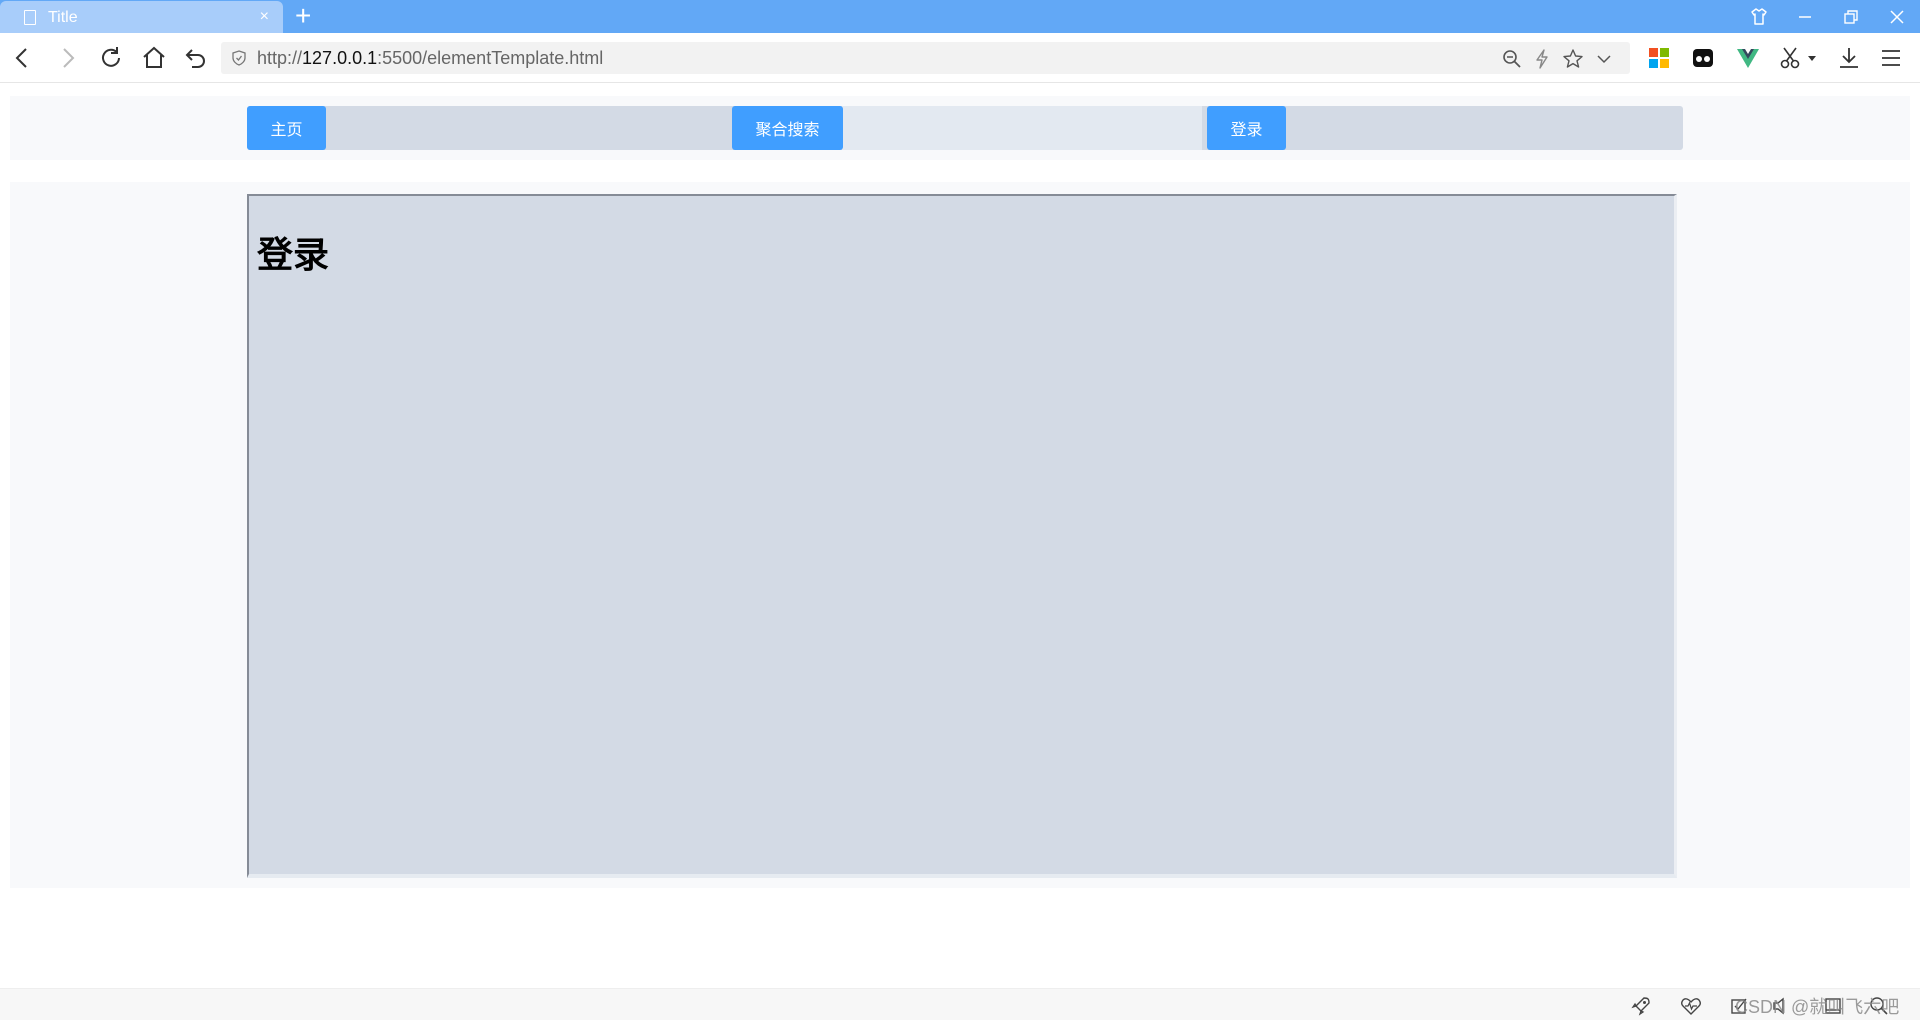 This screenshot has width=1920, height=1022. Describe the element at coordinates (490, 58) in the screenshot. I see `url-path: :5500/elementTemplate.html` at that location.